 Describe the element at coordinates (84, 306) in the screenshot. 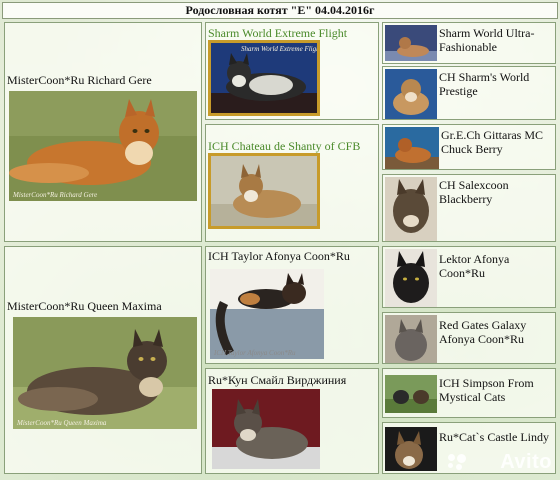

I see `parent-name-2: MisterCoon*Ru Queen Maxima` at that location.